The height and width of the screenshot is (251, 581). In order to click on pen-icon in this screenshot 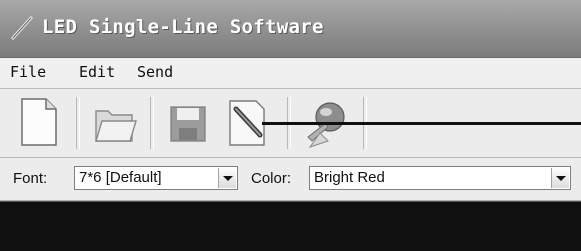, I will do `click(22, 28)`.